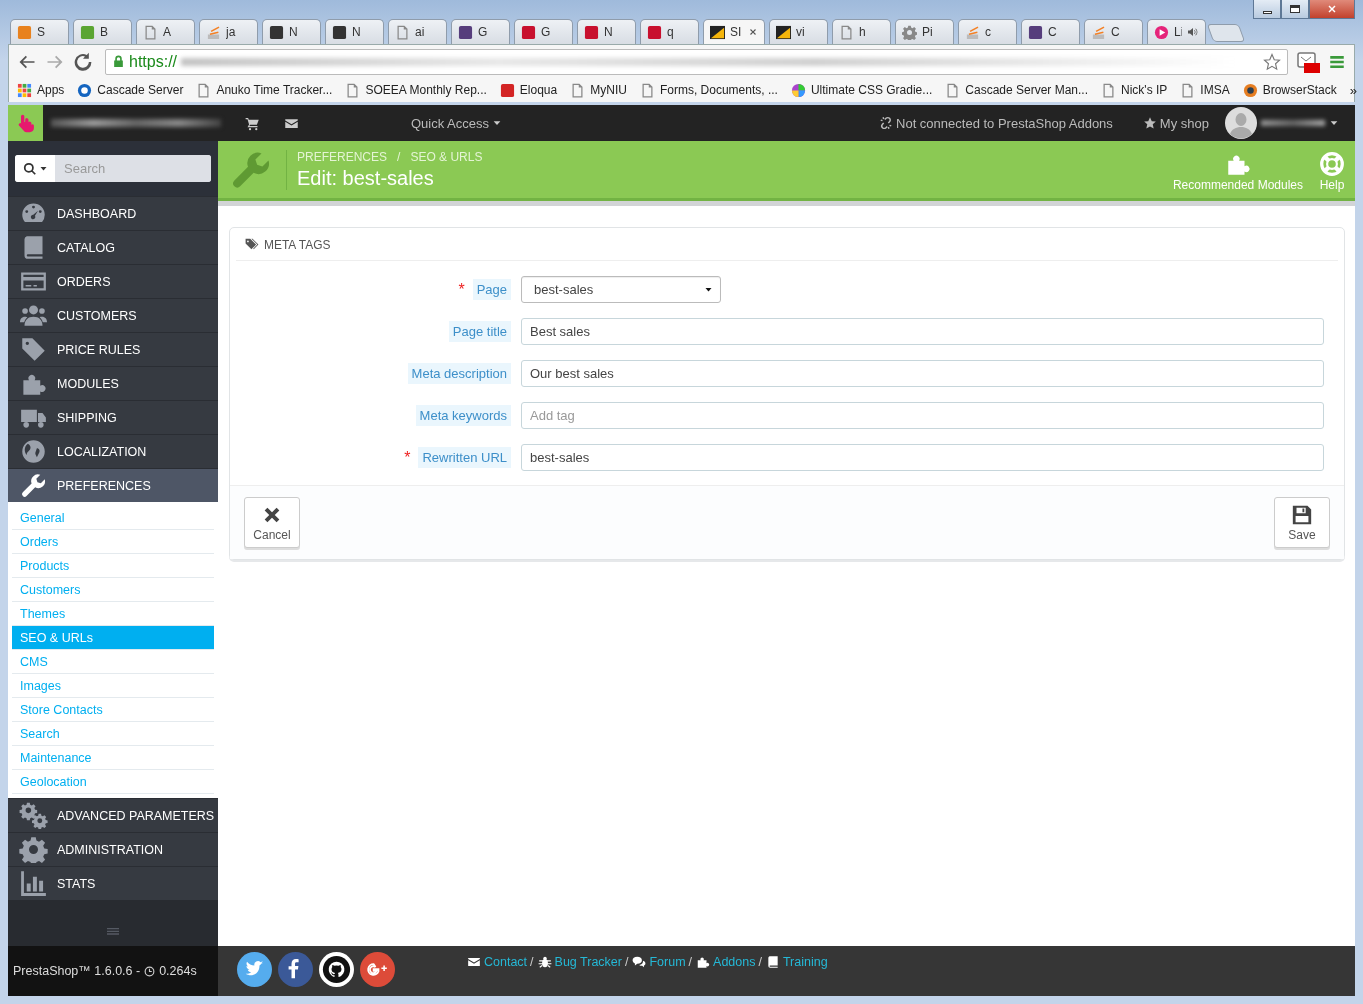  Describe the element at coordinates (798, 90) in the screenshot. I see `color-wheel-icon` at that location.